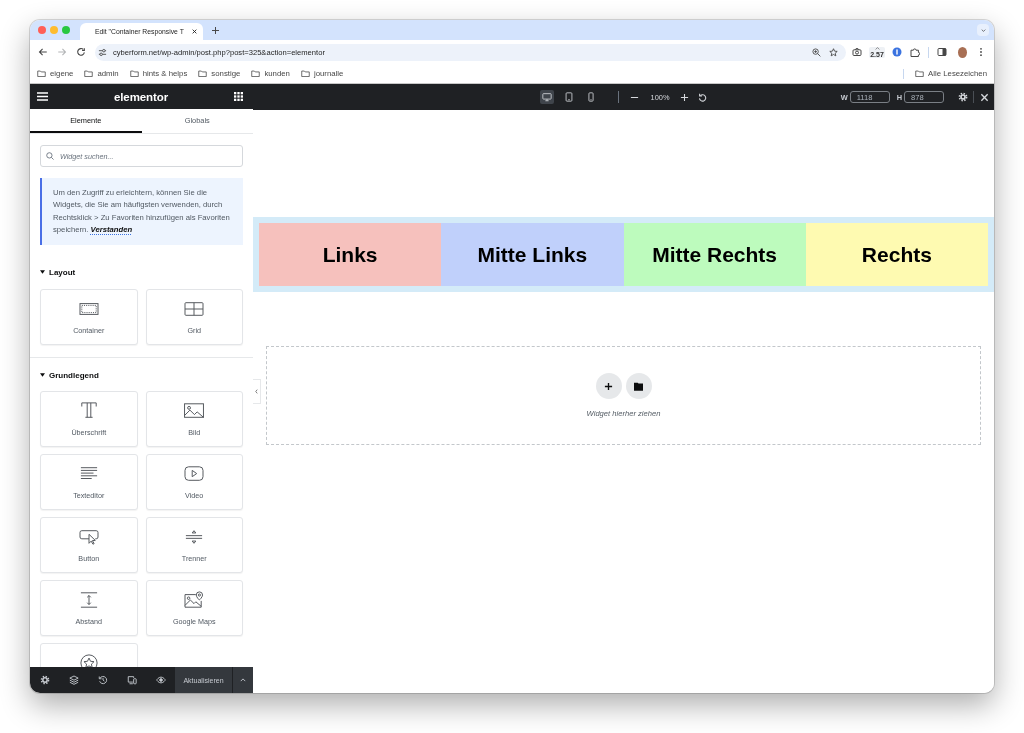 The width and height of the screenshot is (1024, 733). I want to click on chevron-left-icon, so click(256, 391).